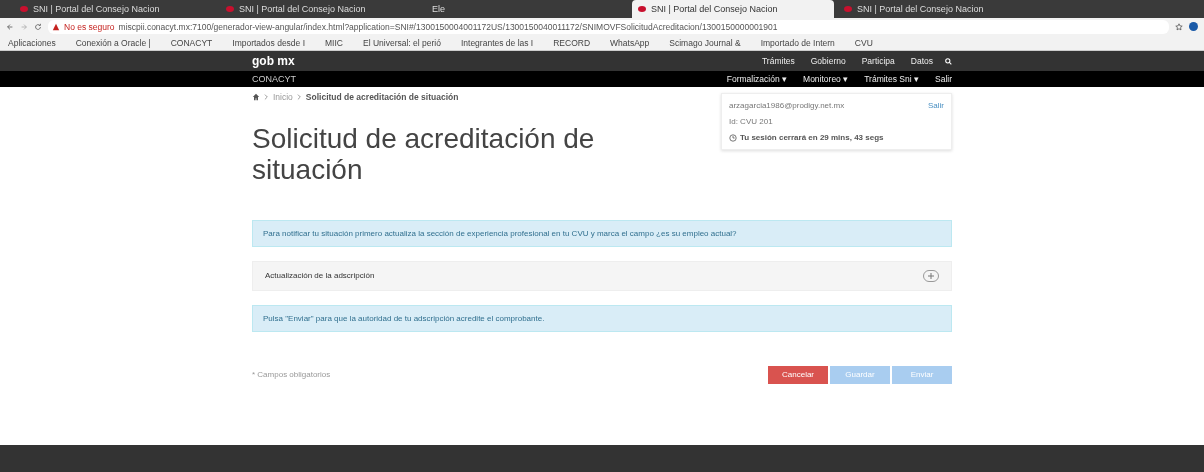 This screenshot has height=472, width=1204. Describe the element at coordinates (404, 318) in the screenshot. I see `alert-text: Pulsa "Enviar" para que la autoridad de tu adscripción acredite el comprobante.` at that location.